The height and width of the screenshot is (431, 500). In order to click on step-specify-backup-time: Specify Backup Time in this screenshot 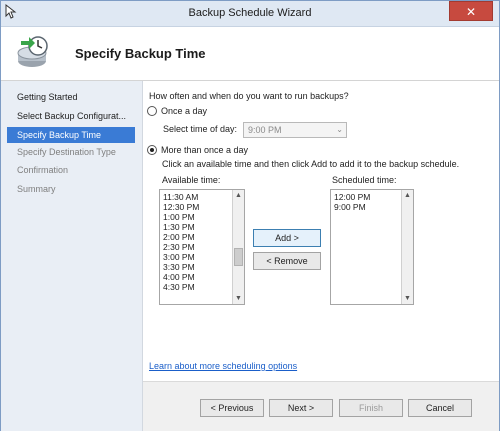, I will do `click(71, 135)`.